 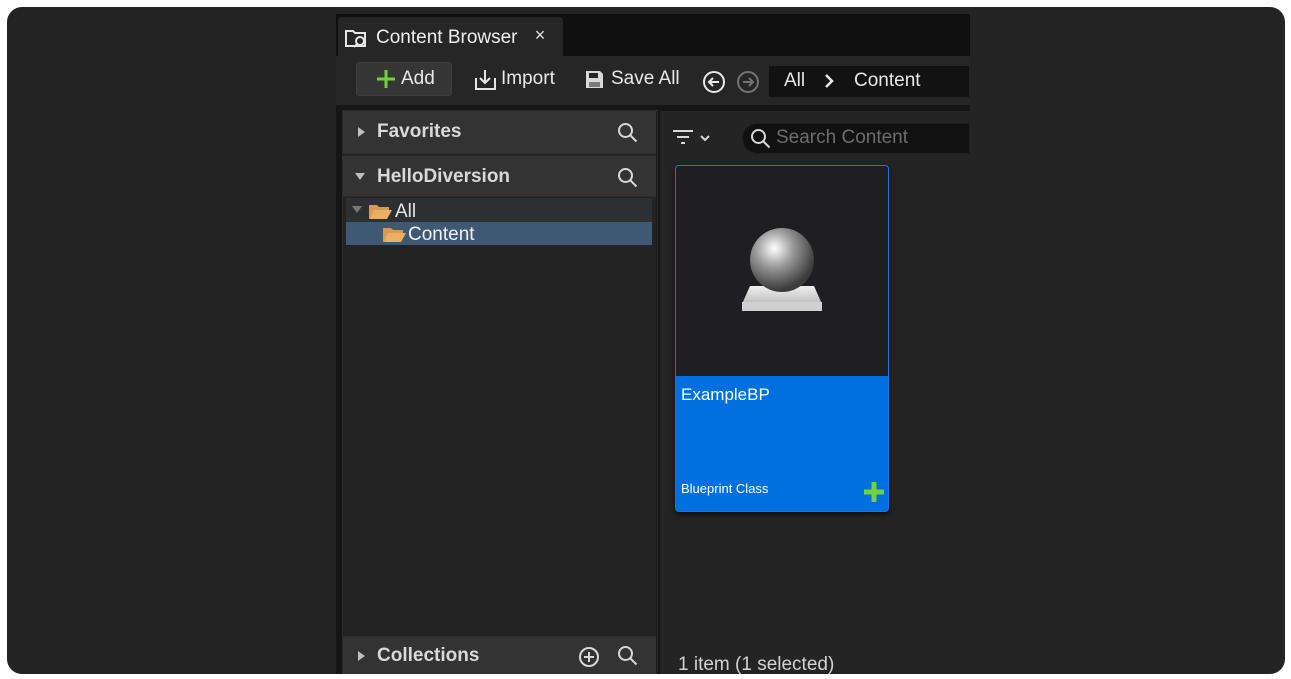 I want to click on collapse-down-icon, so click(x=357, y=210).